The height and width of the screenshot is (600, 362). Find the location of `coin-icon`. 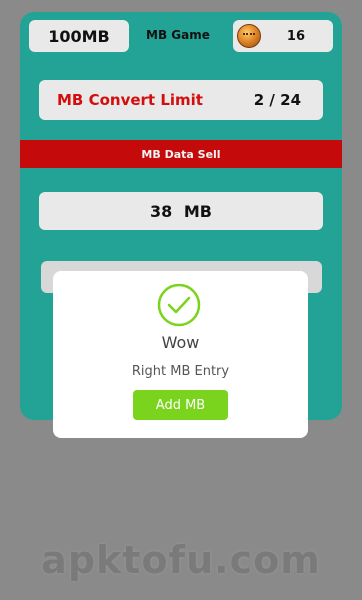

coin-icon is located at coordinates (249, 36).